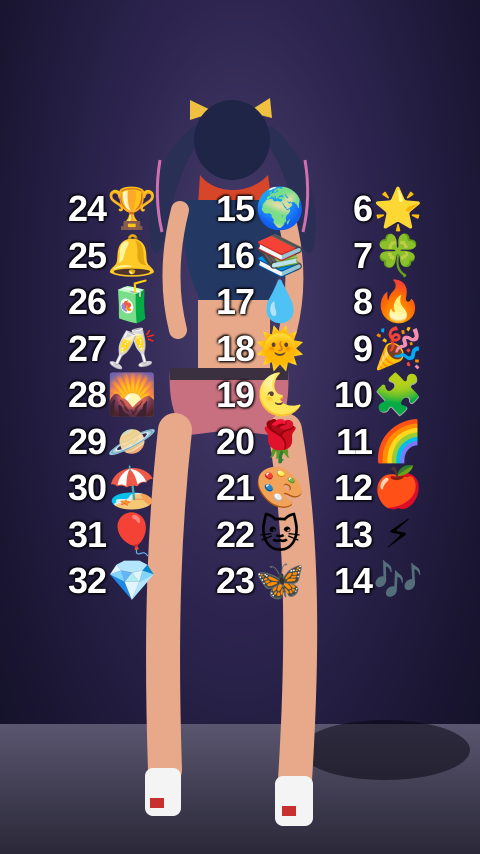 The image size is (480, 854). I want to click on party-popper-icon: 🎉, so click(398, 348).